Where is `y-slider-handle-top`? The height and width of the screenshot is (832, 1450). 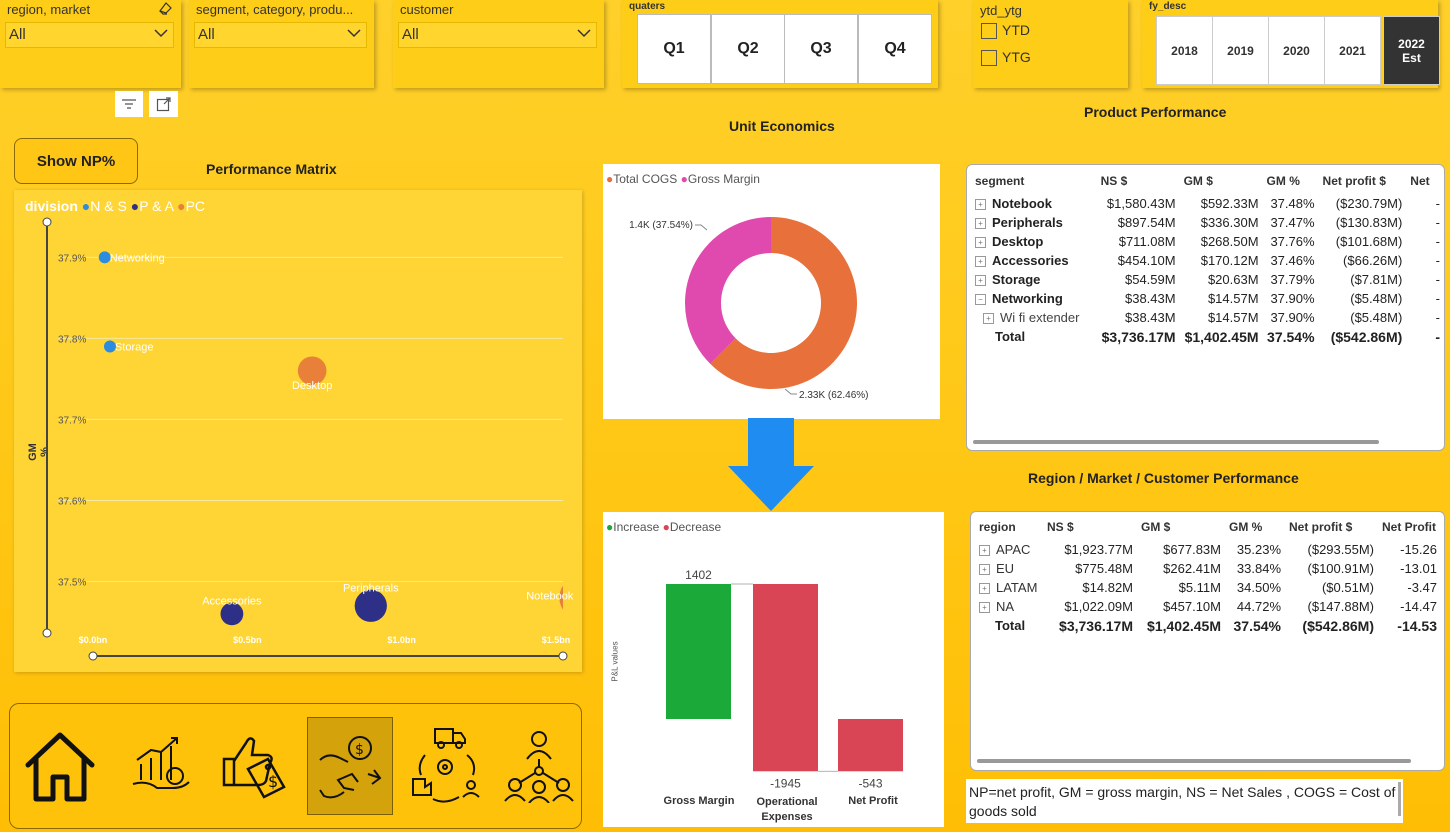 y-slider-handle-top is located at coordinates (47, 222).